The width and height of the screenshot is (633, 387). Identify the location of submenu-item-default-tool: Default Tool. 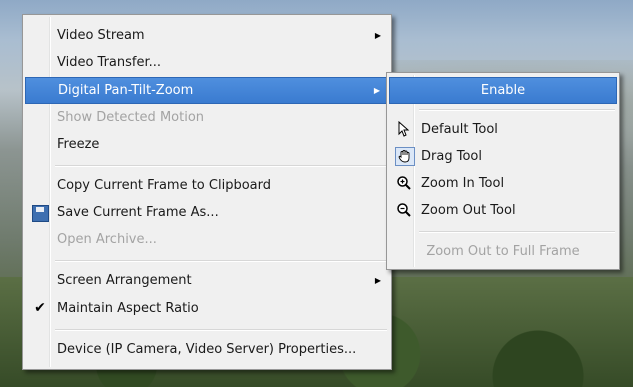
(503, 129).